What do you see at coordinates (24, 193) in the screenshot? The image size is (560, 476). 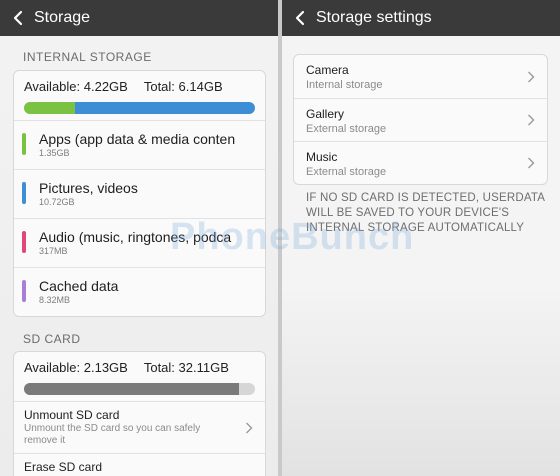 I see `pictures-color-swatch` at bounding box center [24, 193].